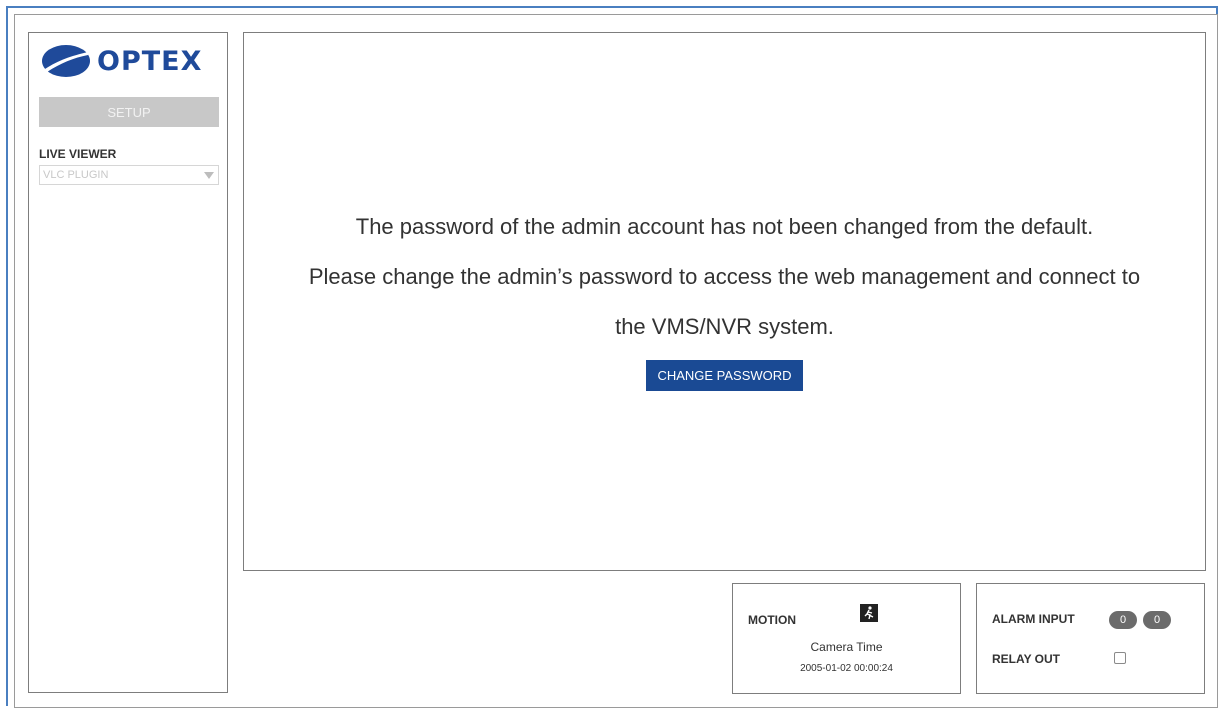 The height and width of the screenshot is (708, 1221). I want to click on motion-status-panel: MOTION Camera Time 2005-01-02 00:00:24, so click(846, 638).